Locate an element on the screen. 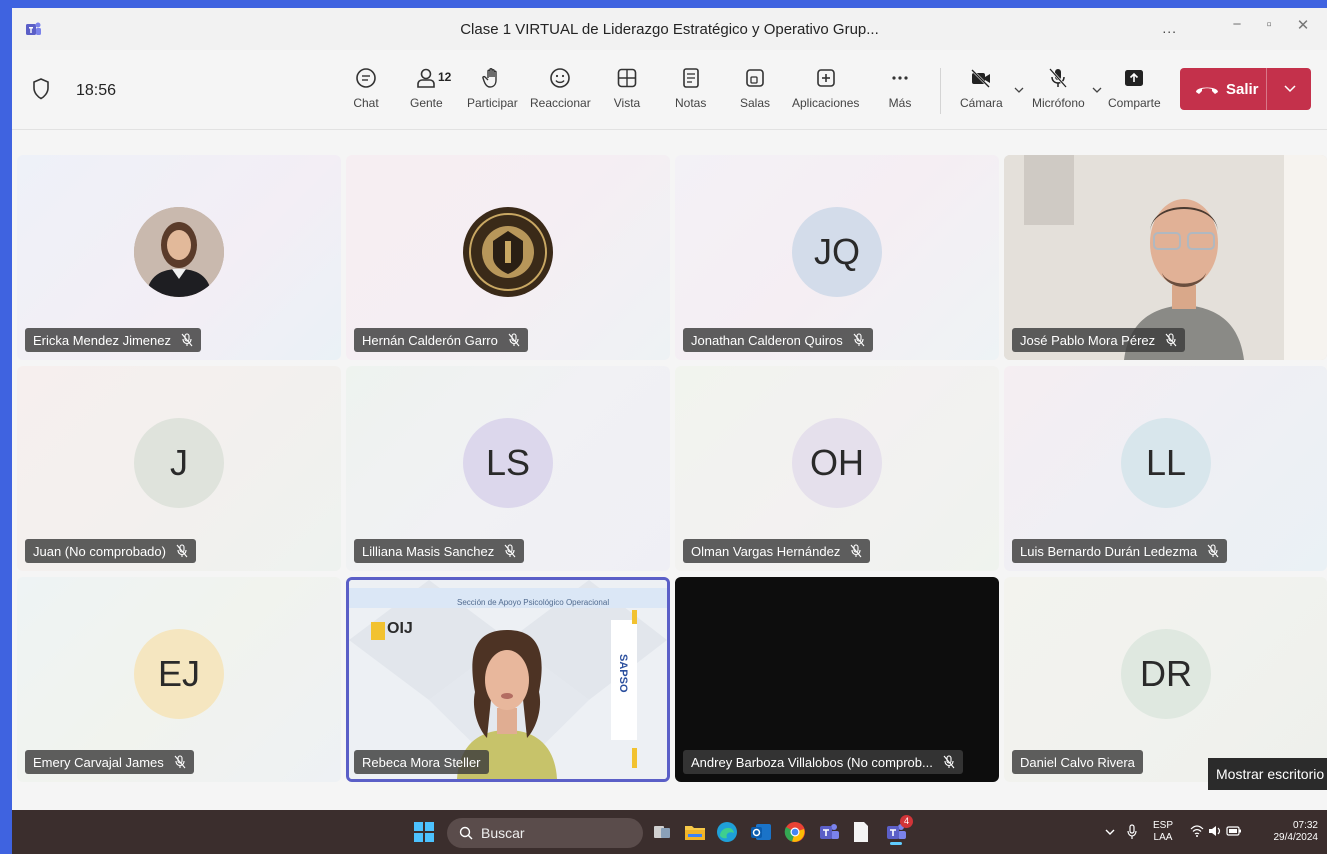 The width and height of the screenshot is (1327, 854). chat-button: Chat is located at coordinates (366, 87).